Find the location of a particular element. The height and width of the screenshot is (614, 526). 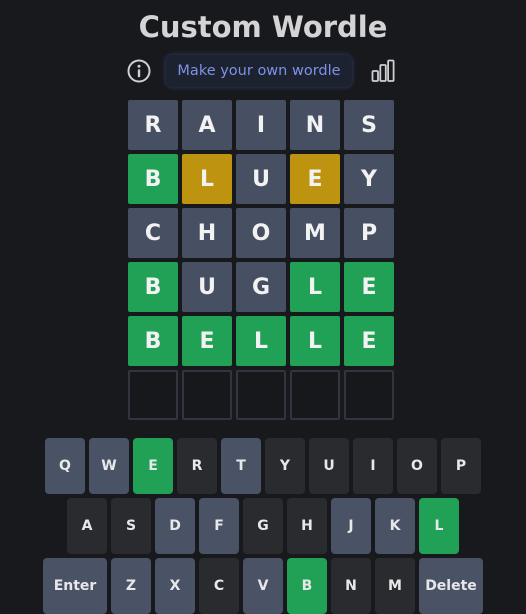

key-o: O is located at coordinates (417, 466).